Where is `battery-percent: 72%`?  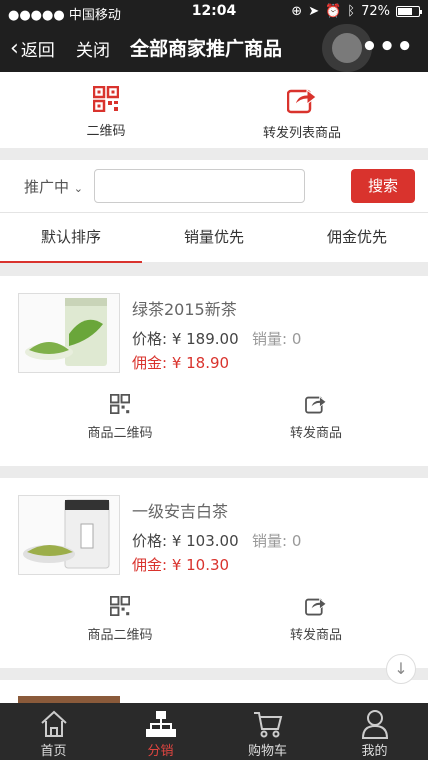
battery-percent: 72% is located at coordinates (375, 11).